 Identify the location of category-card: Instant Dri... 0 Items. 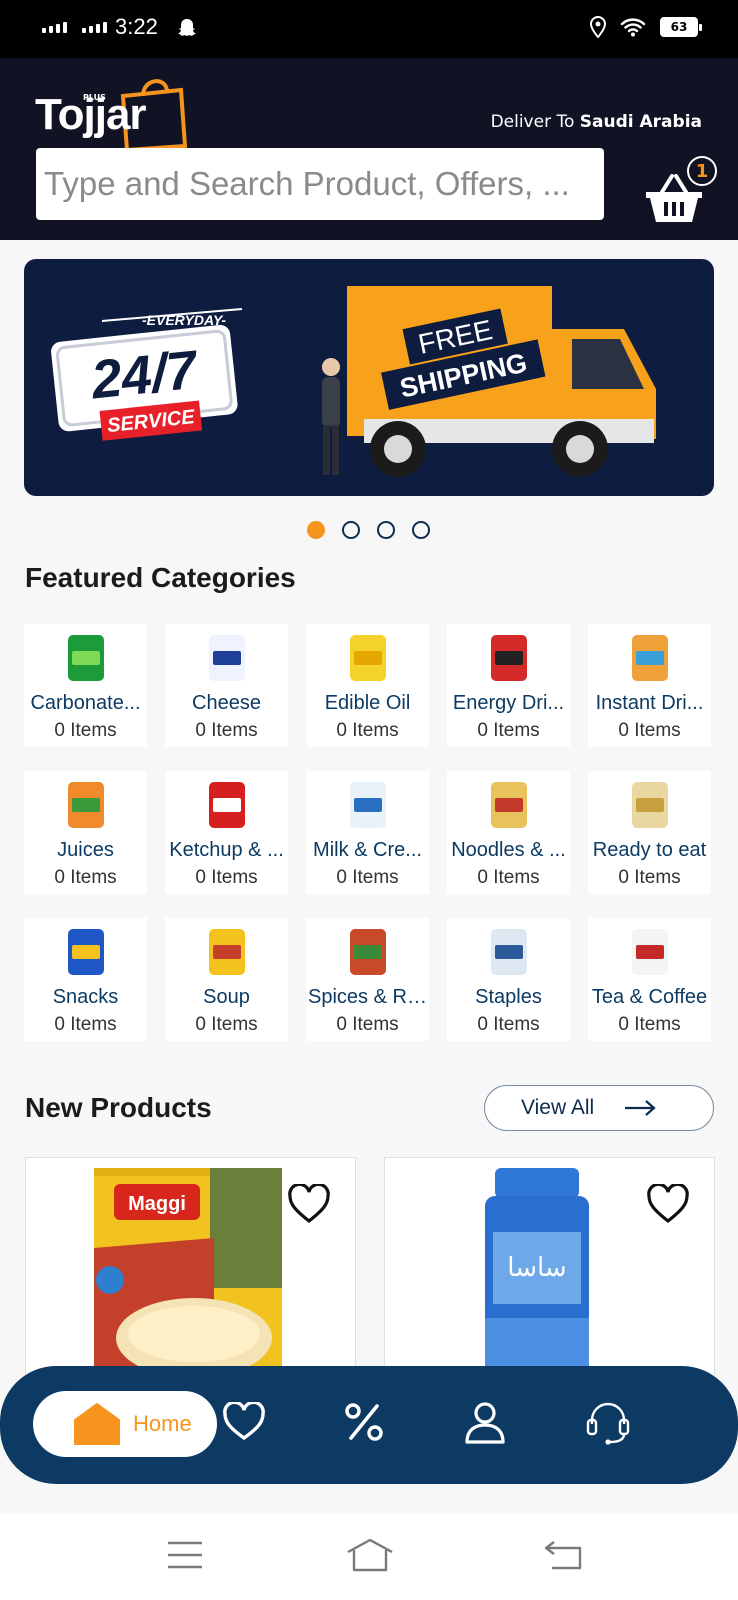
(649, 685).